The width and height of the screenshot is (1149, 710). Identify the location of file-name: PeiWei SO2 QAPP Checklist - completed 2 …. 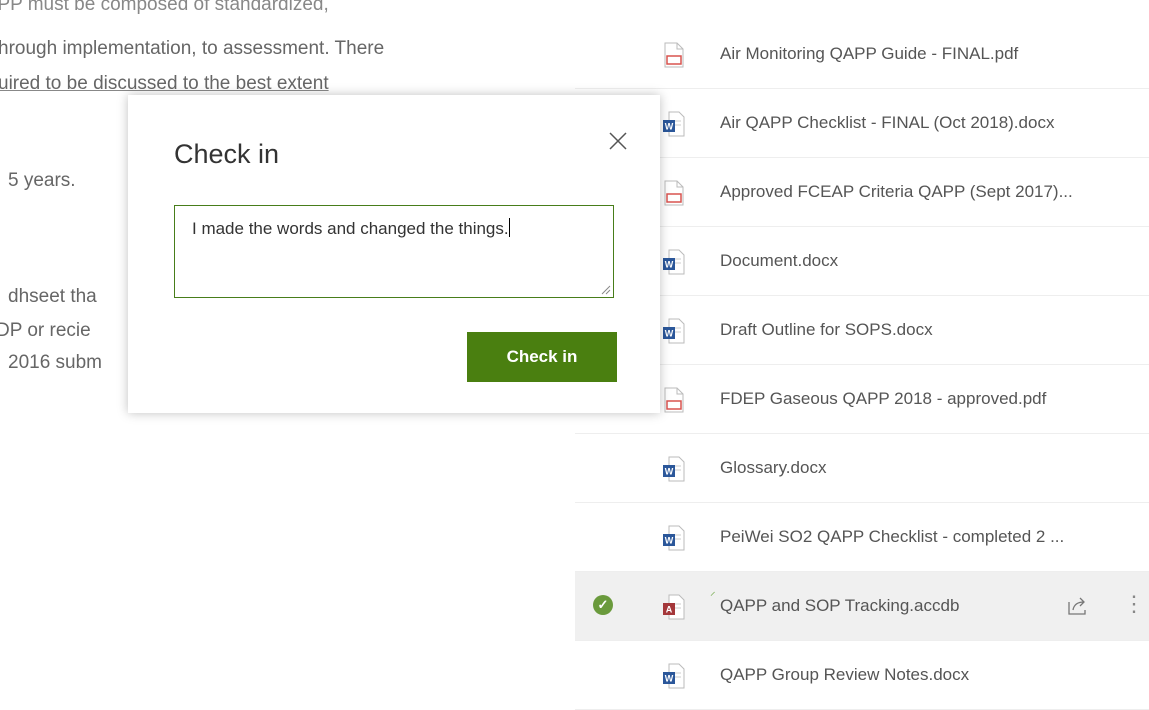
(892, 537).